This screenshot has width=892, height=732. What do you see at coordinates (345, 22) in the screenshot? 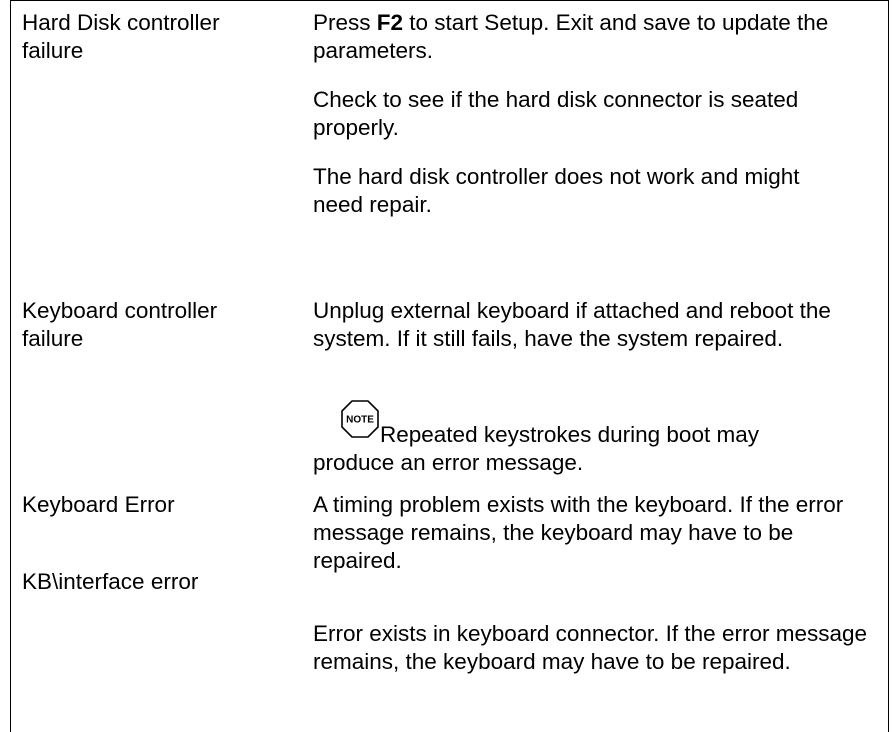
I see `solution-text-part: Press` at bounding box center [345, 22].